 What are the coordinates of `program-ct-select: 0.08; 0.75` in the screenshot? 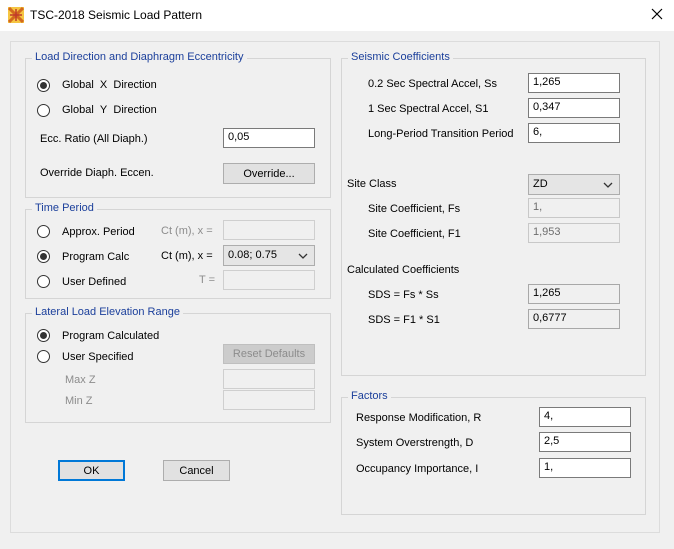 It's located at (269, 255).